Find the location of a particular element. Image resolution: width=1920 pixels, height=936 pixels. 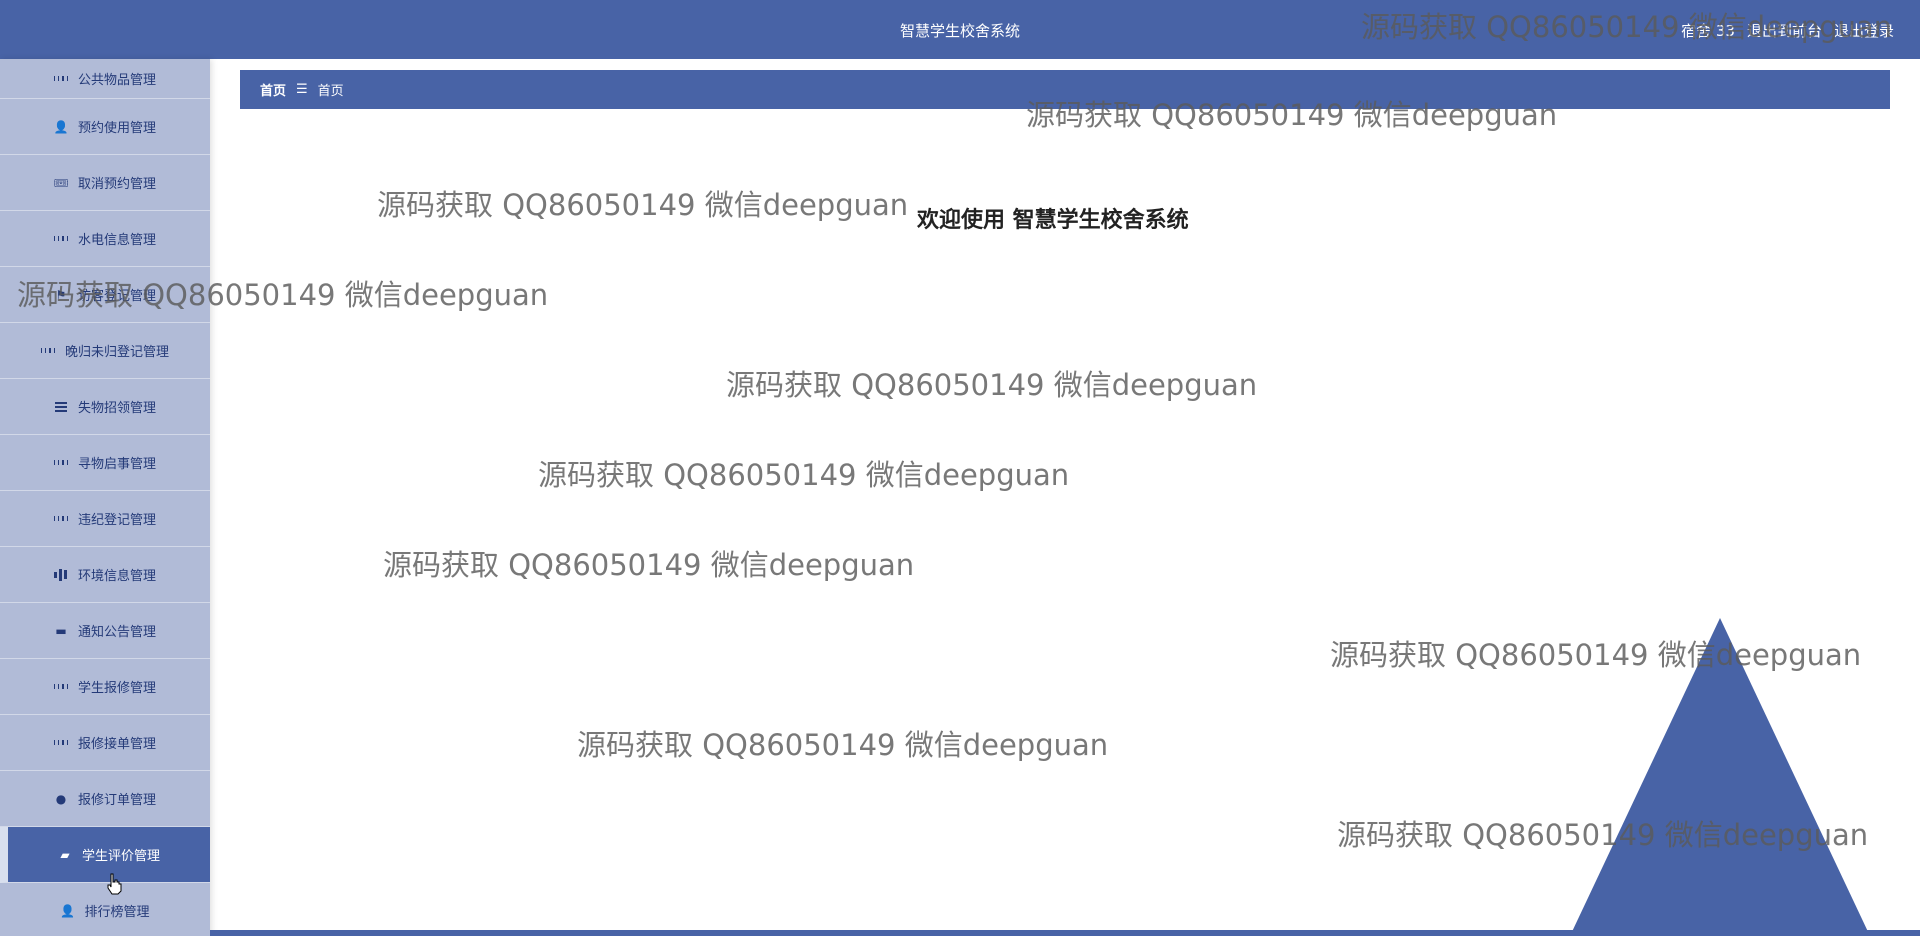

breadcrumb-home-link: 首页 is located at coordinates (273, 89).